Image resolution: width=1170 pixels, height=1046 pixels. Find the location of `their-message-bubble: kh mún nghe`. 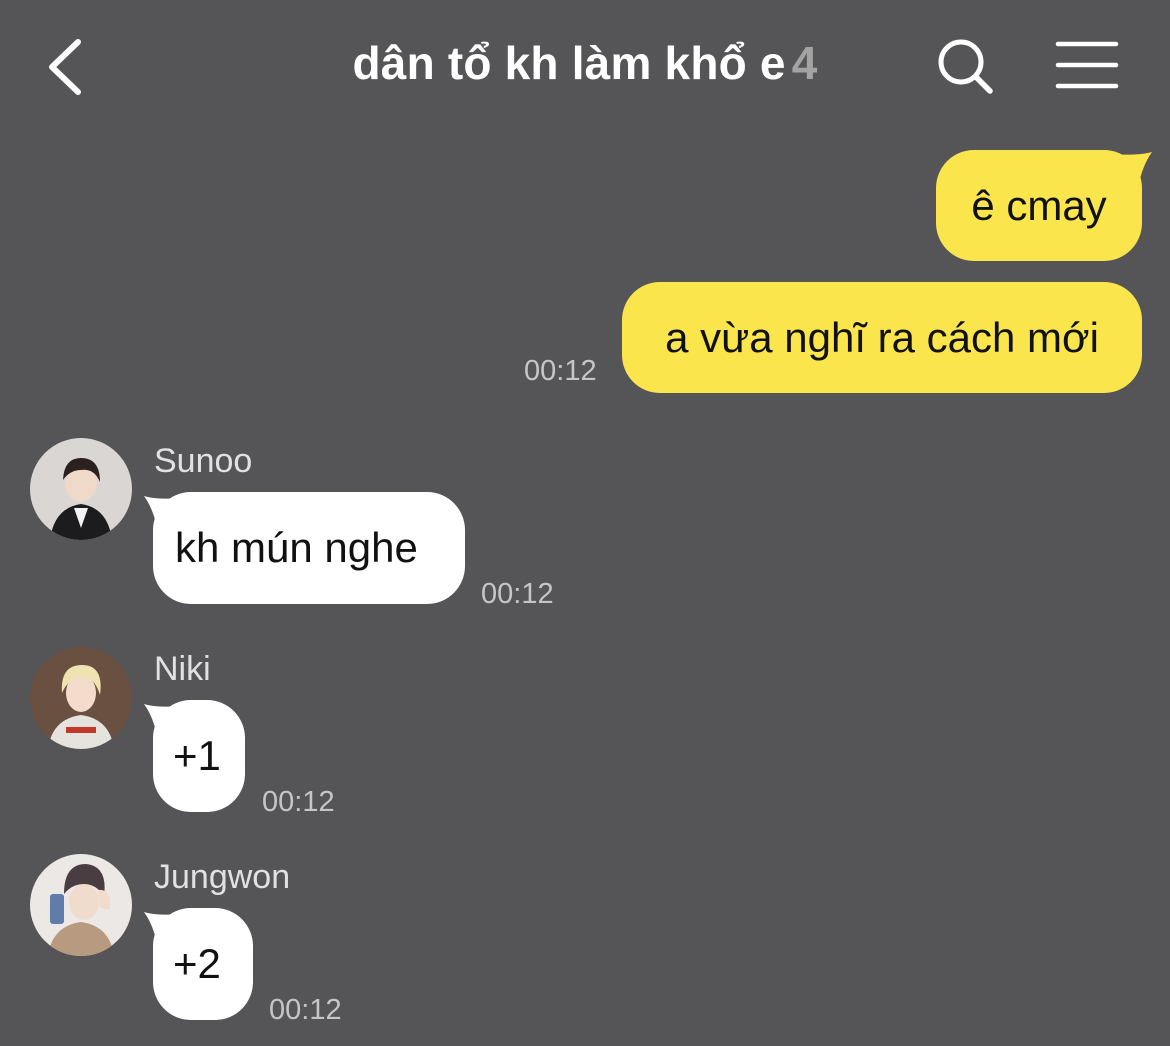

their-message-bubble: kh mún nghe is located at coordinates (309, 548).